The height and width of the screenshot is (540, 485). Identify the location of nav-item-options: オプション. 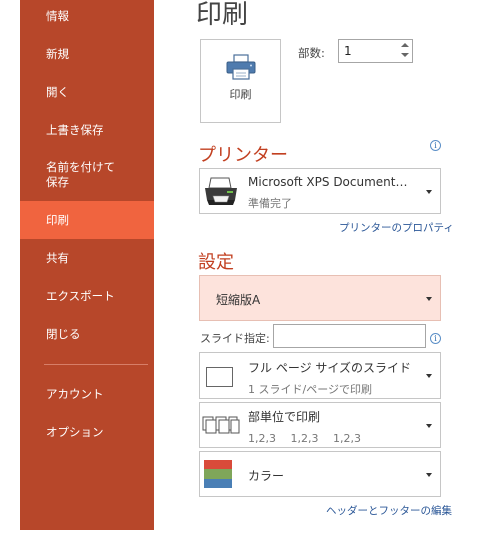
(87, 432).